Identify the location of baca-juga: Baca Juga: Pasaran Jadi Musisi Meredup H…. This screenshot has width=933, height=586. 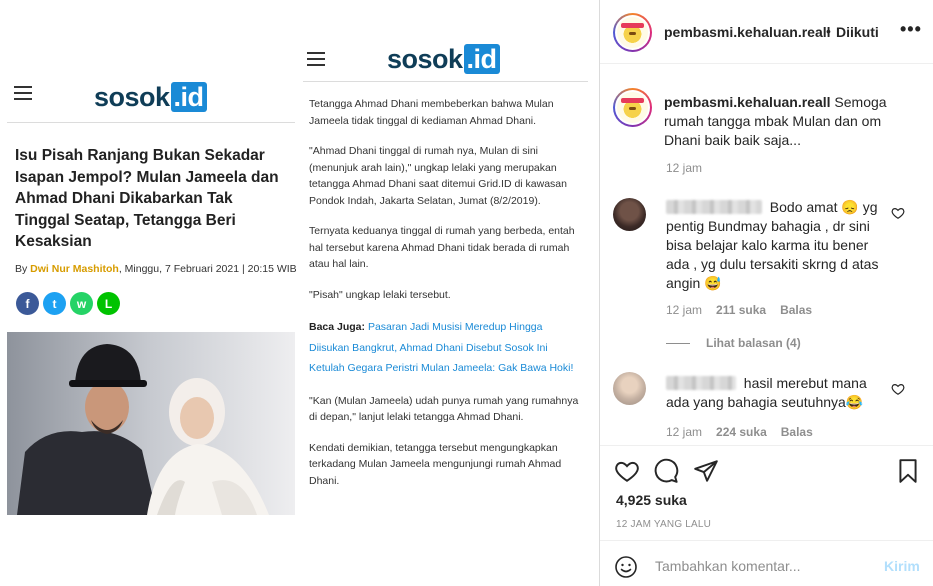
(445, 348).